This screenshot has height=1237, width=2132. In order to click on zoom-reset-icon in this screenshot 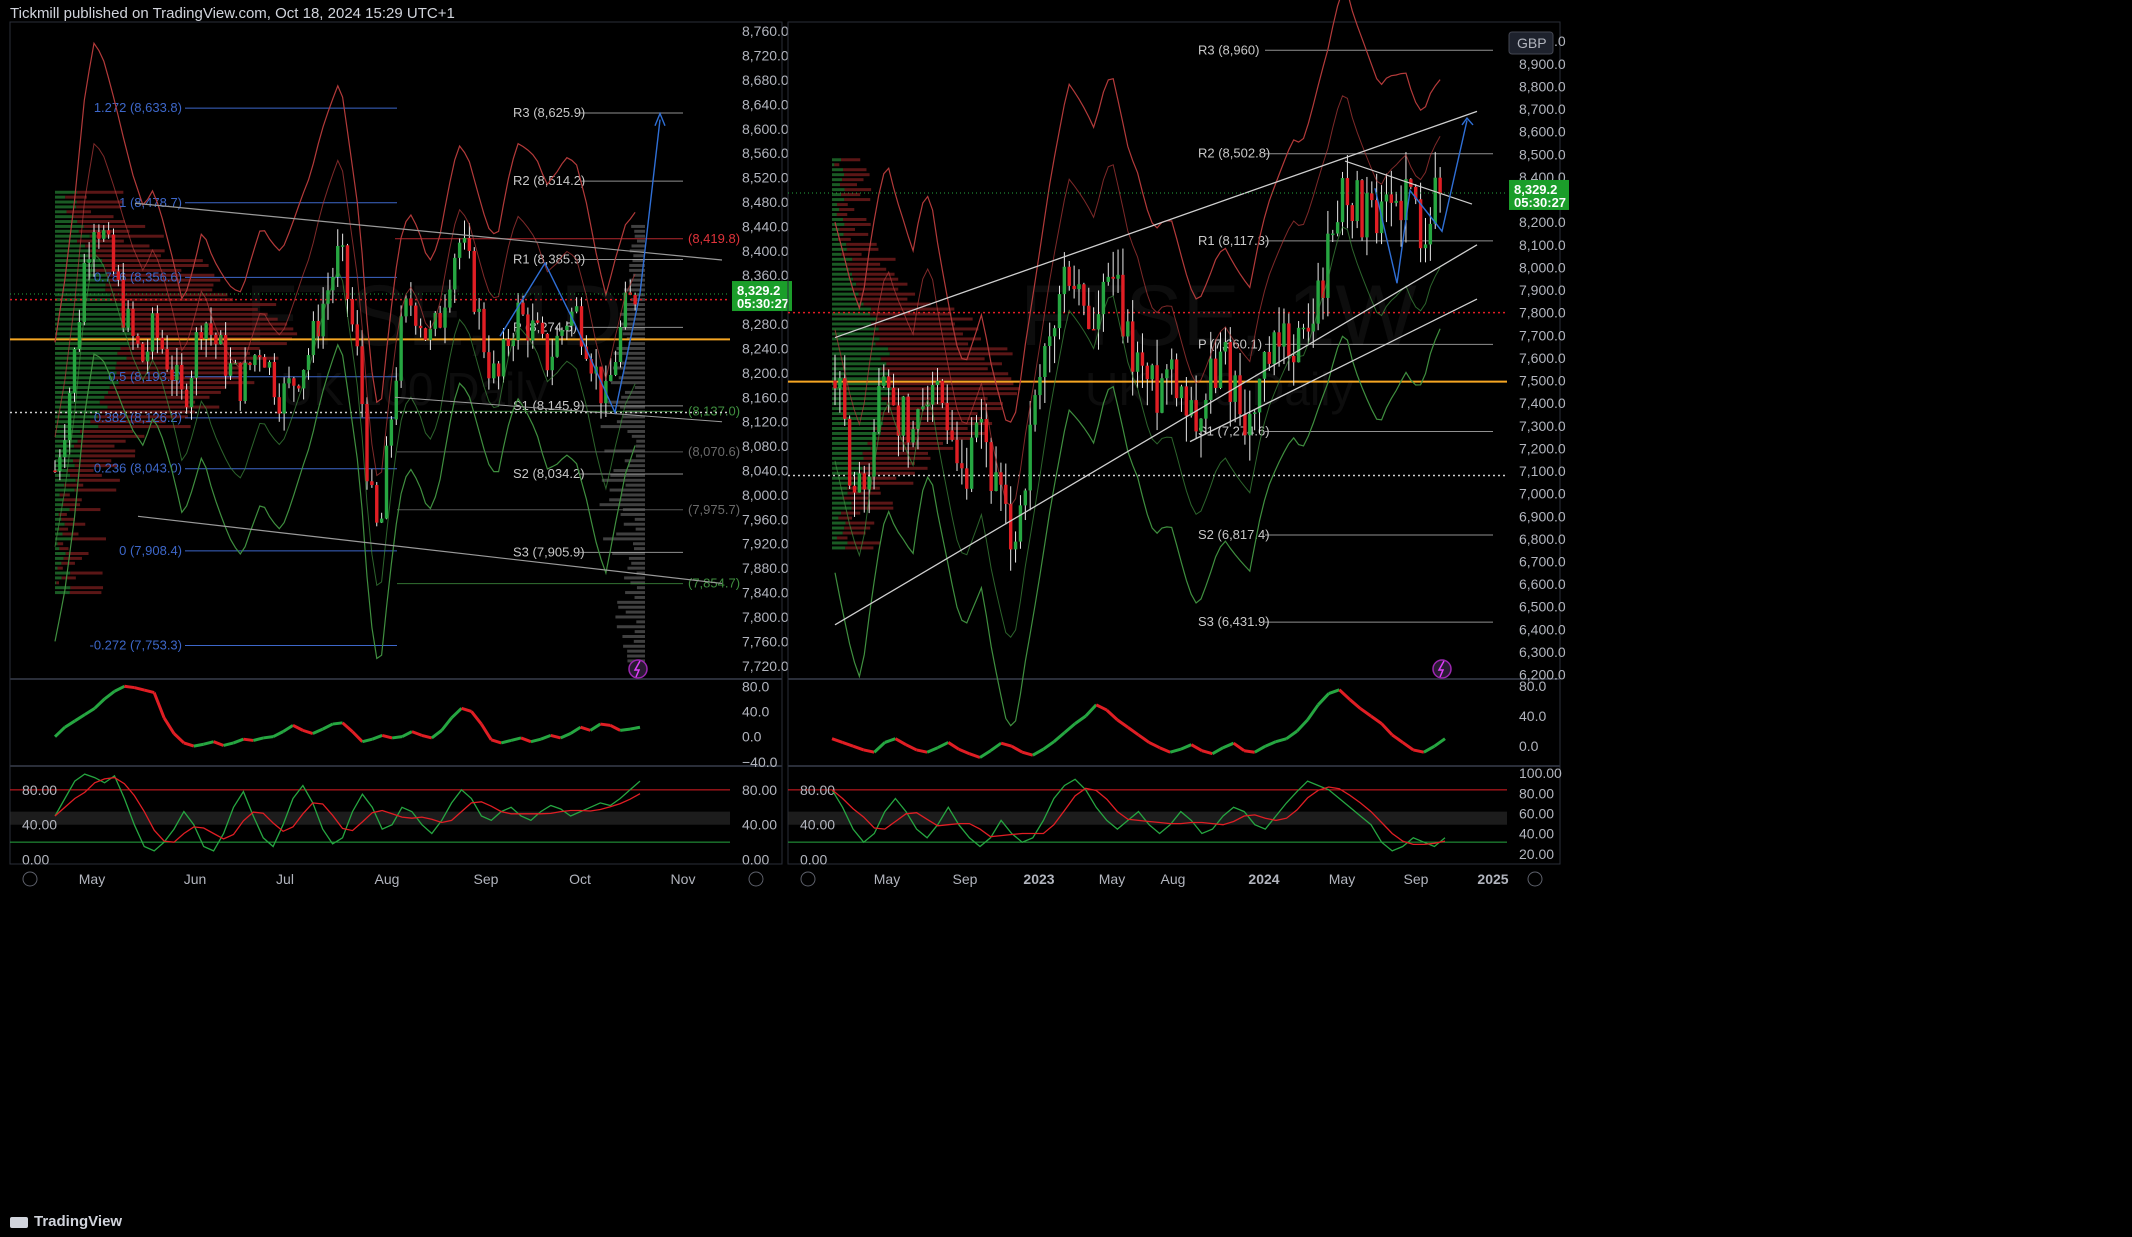, I will do `click(30, 879)`.